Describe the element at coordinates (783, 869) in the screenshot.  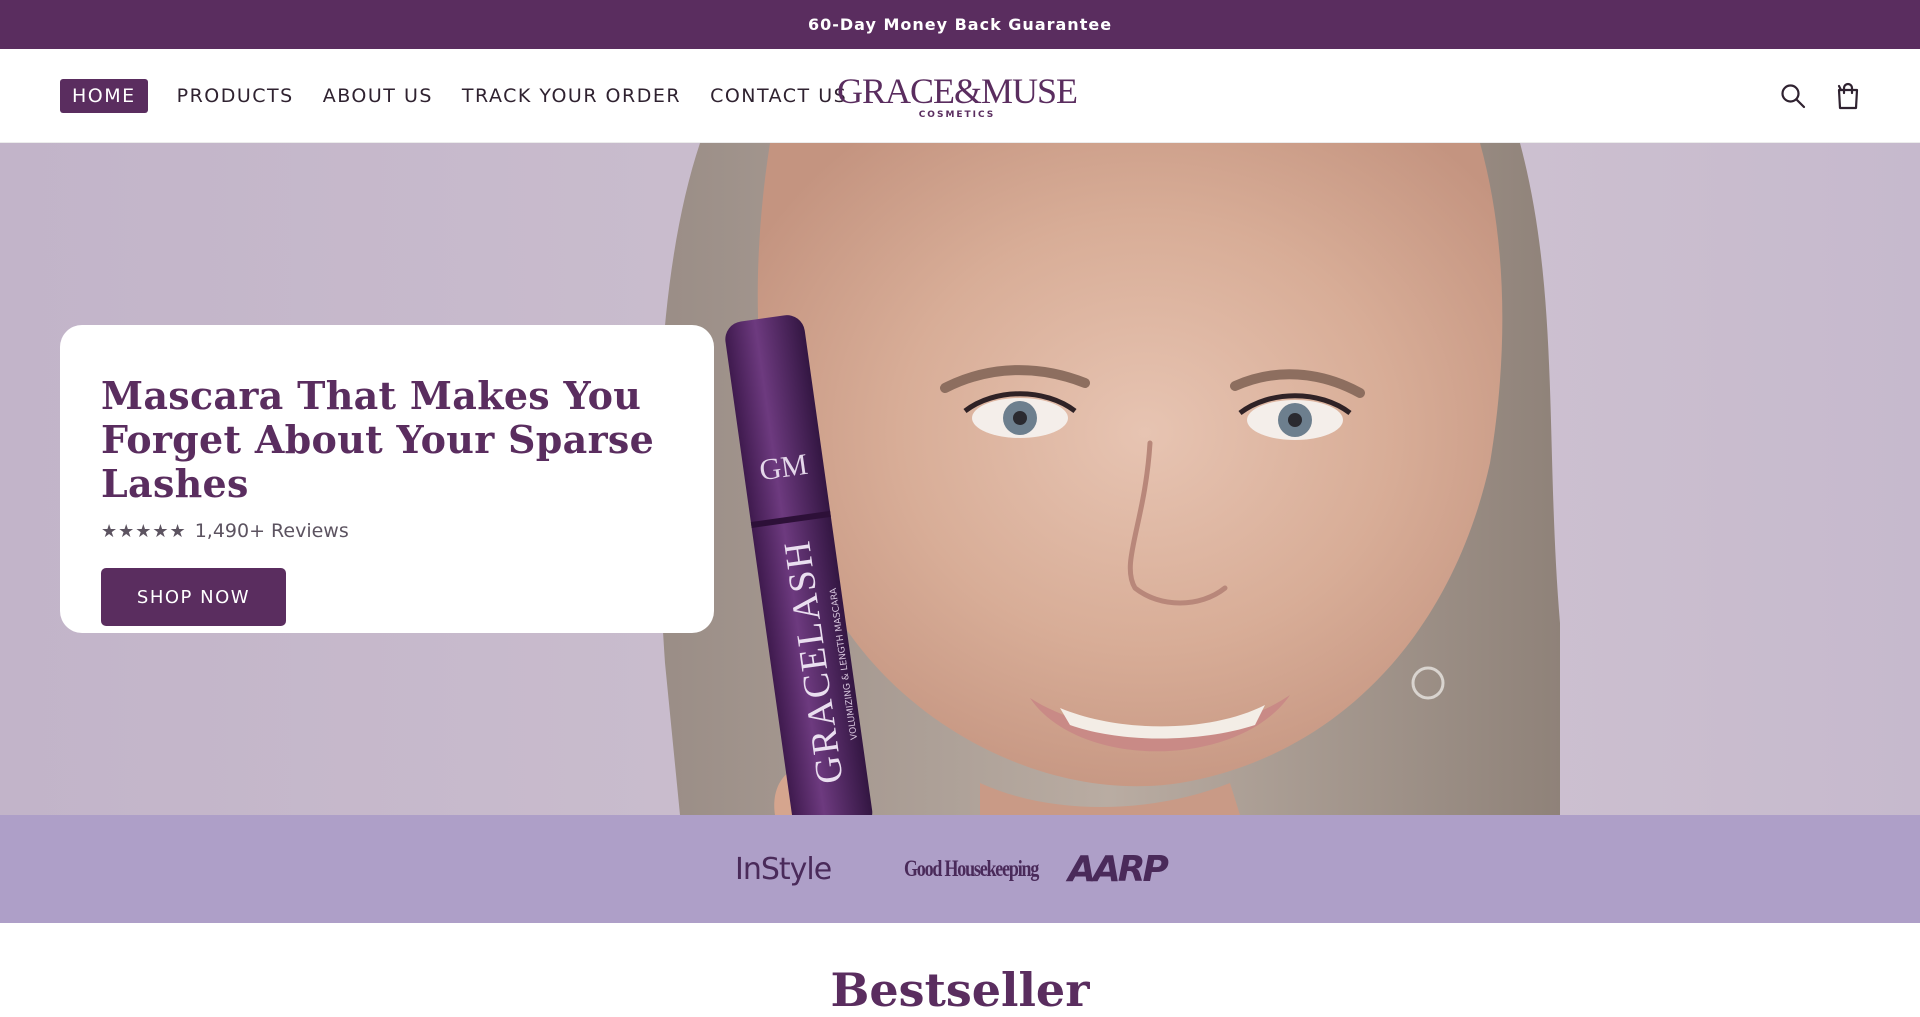
I see `press-logo-instyle: InStyle` at that location.